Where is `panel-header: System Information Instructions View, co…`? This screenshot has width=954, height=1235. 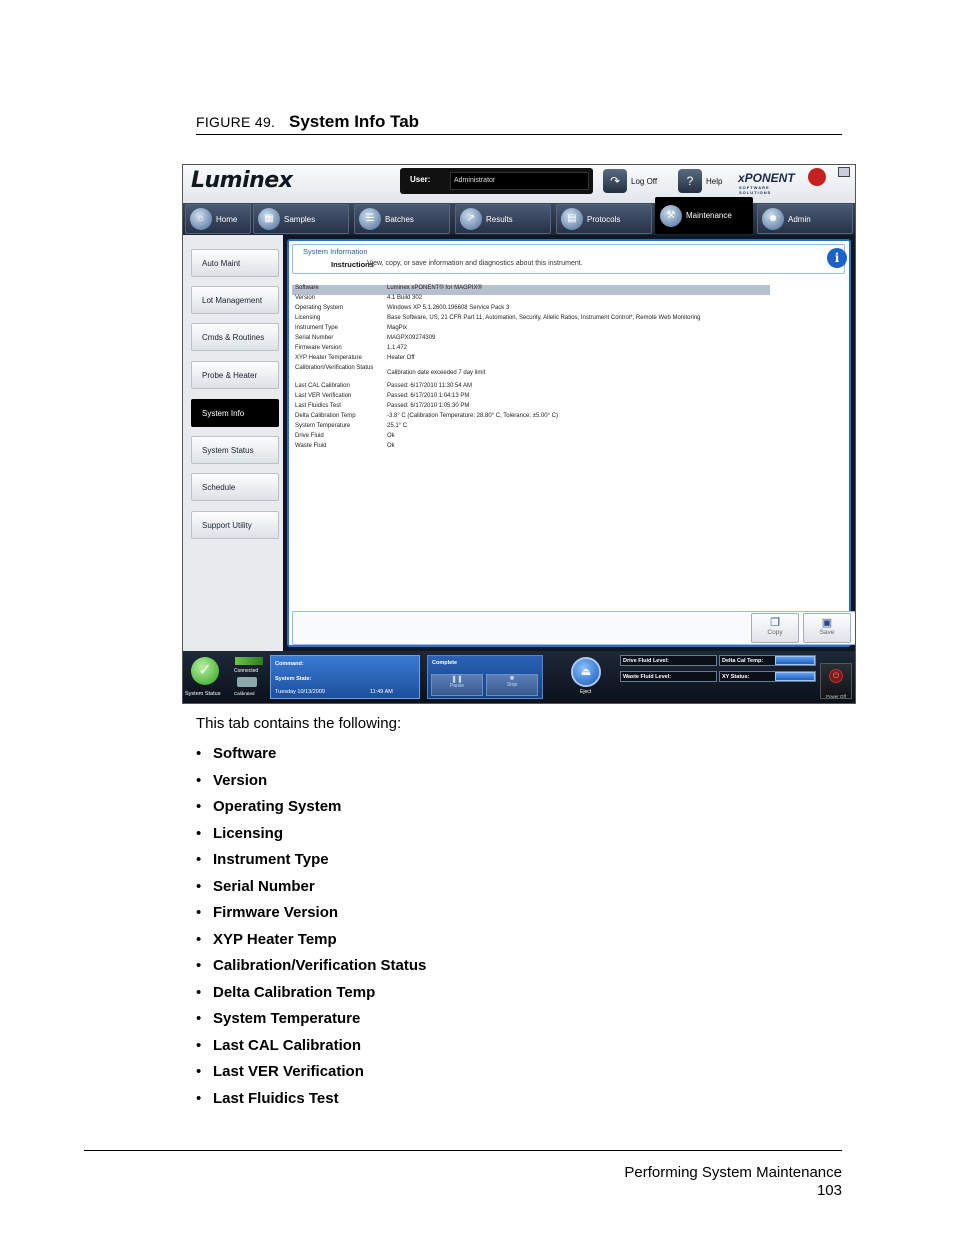 panel-header: System Information Instructions View, co… is located at coordinates (569, 259).